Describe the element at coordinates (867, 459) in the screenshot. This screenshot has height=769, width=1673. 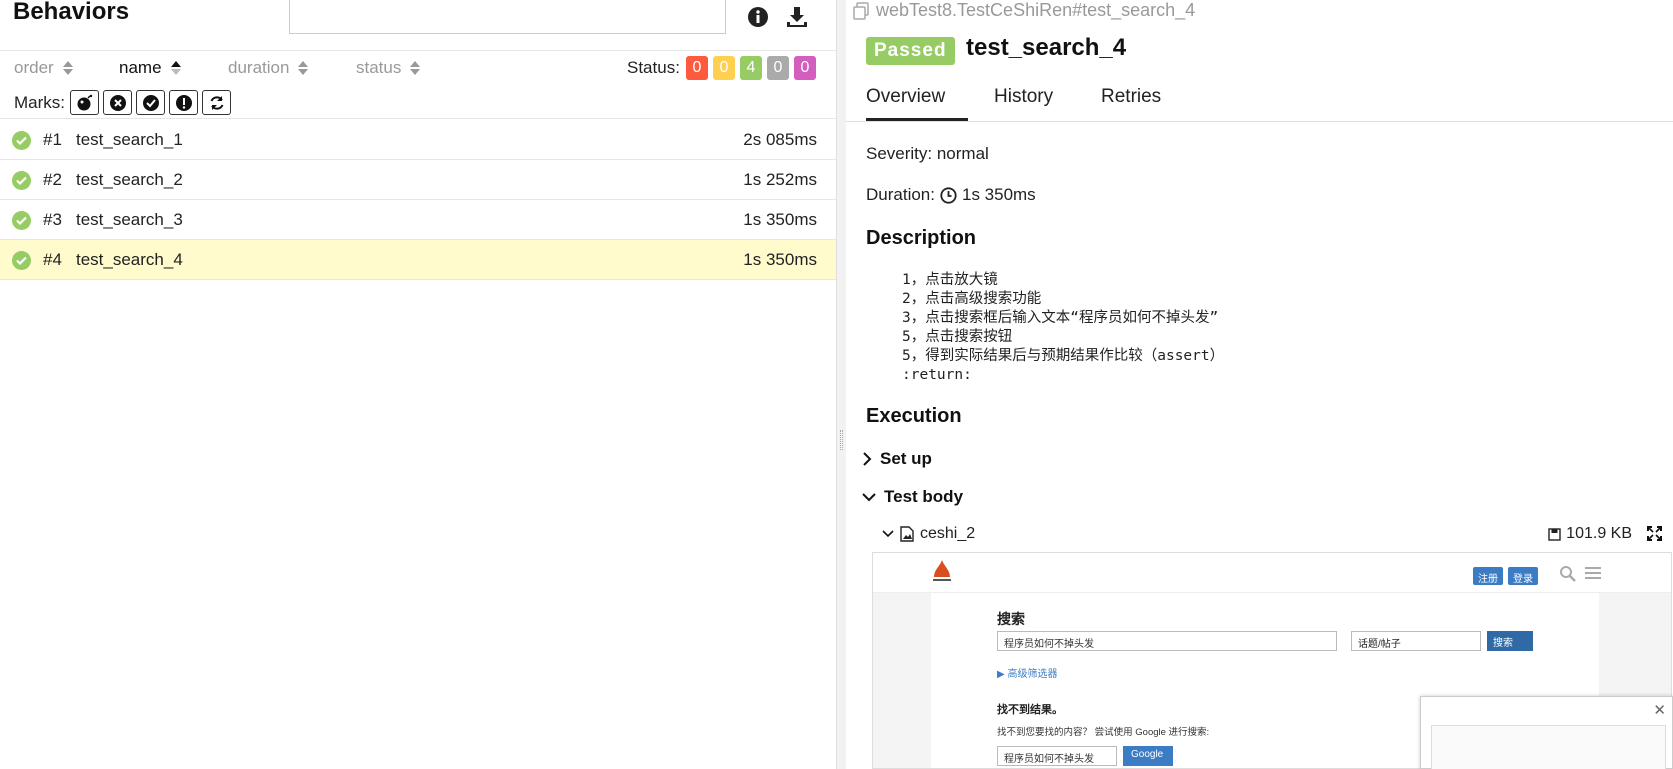
I see `chevron-right-icon` at that location.